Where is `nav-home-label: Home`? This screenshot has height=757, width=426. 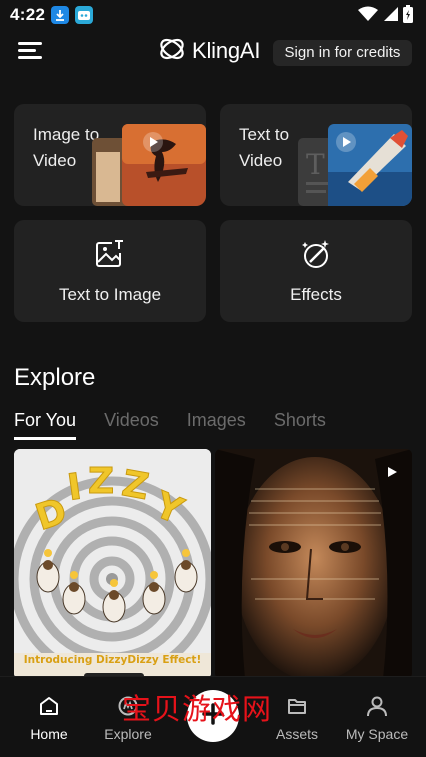 nav-home-label: Home is located at coordinates (49, 734).